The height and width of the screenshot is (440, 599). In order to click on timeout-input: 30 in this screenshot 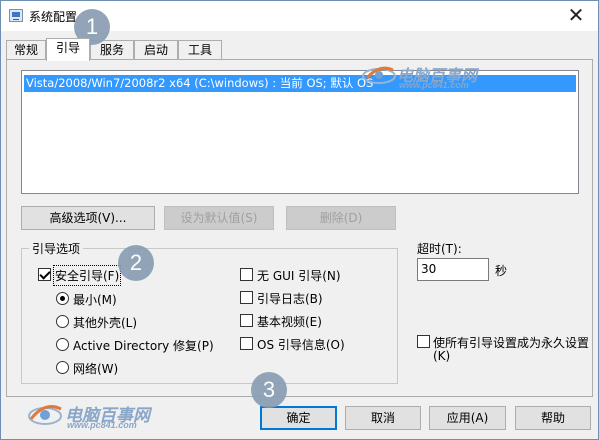, I will do `click(453, 269)`.